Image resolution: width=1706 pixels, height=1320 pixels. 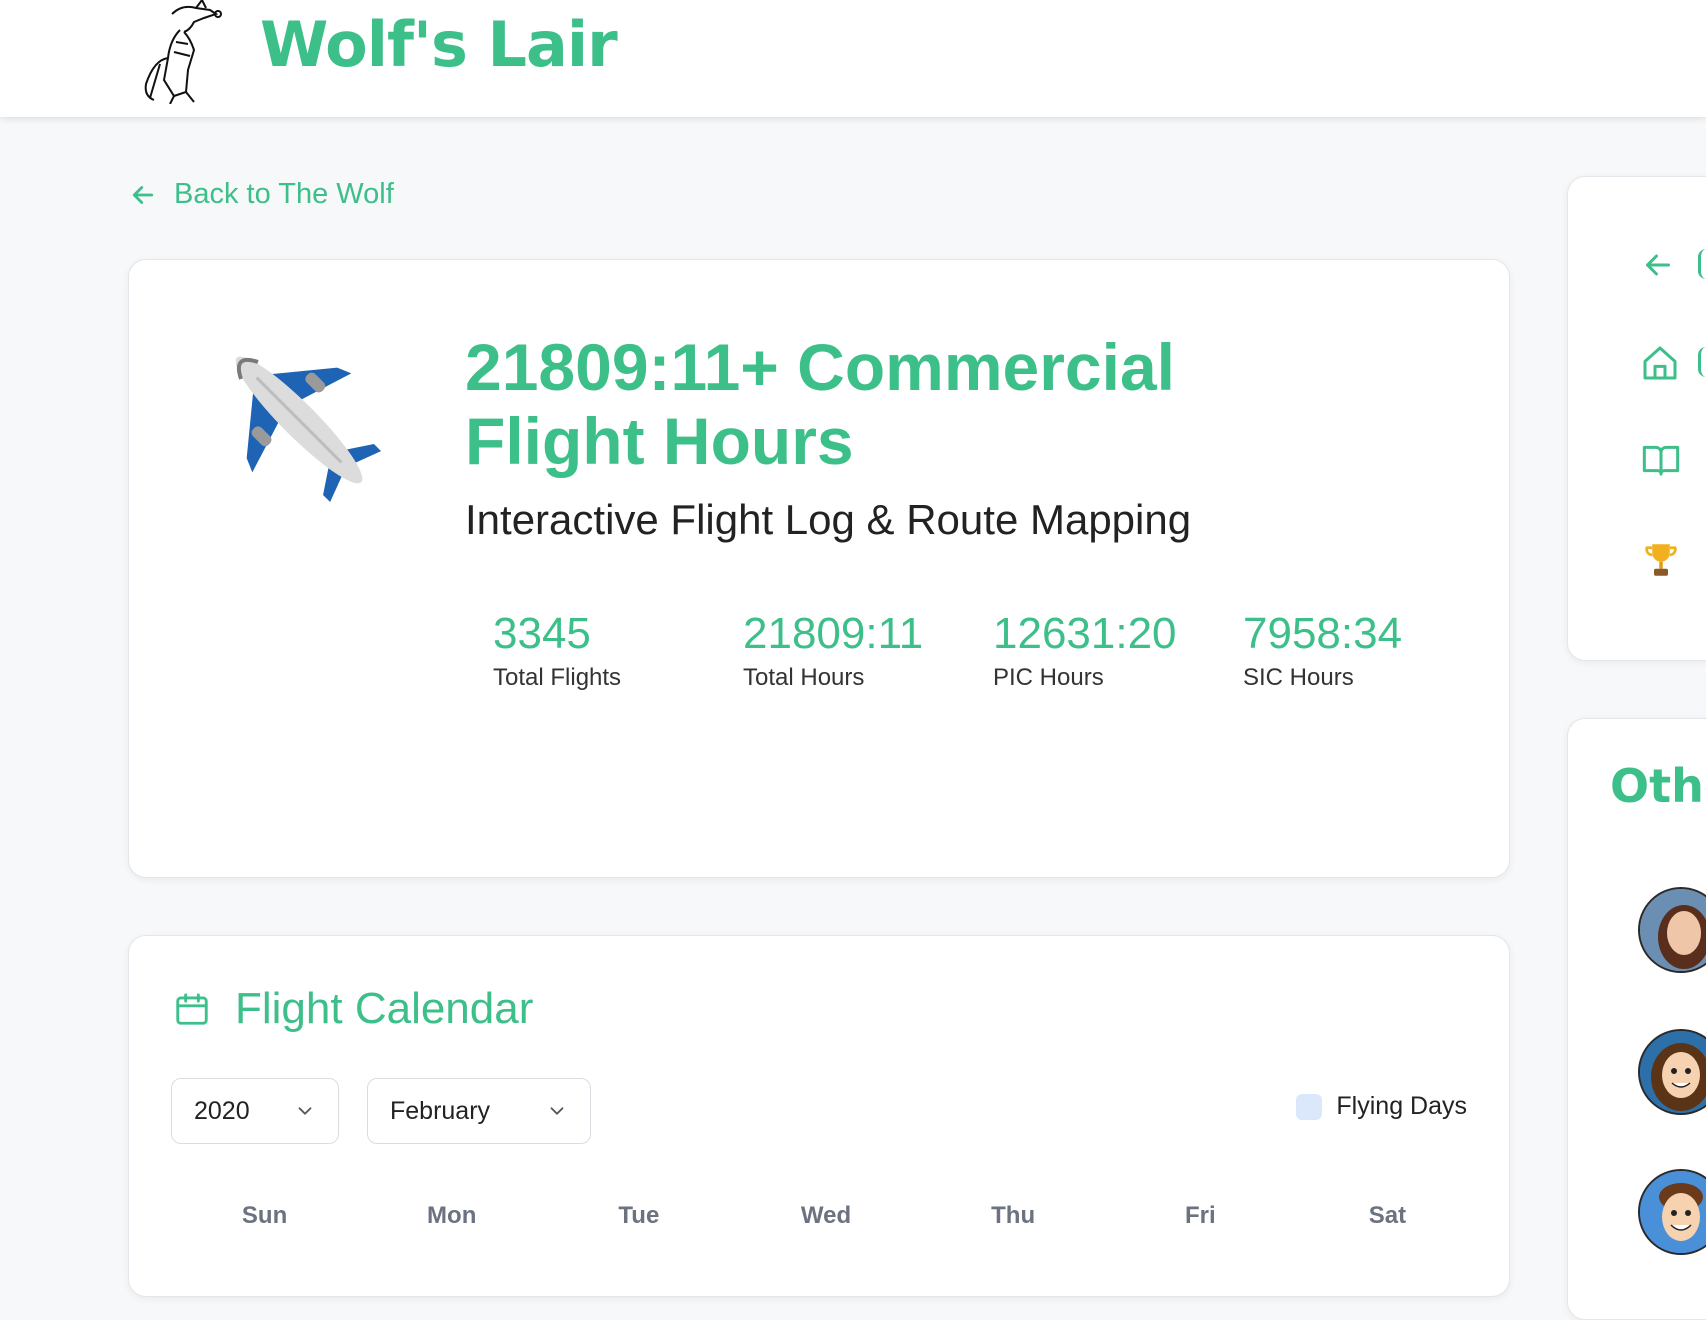 I want to click on stat-value: 21809:11, so click(x=833, y=633).